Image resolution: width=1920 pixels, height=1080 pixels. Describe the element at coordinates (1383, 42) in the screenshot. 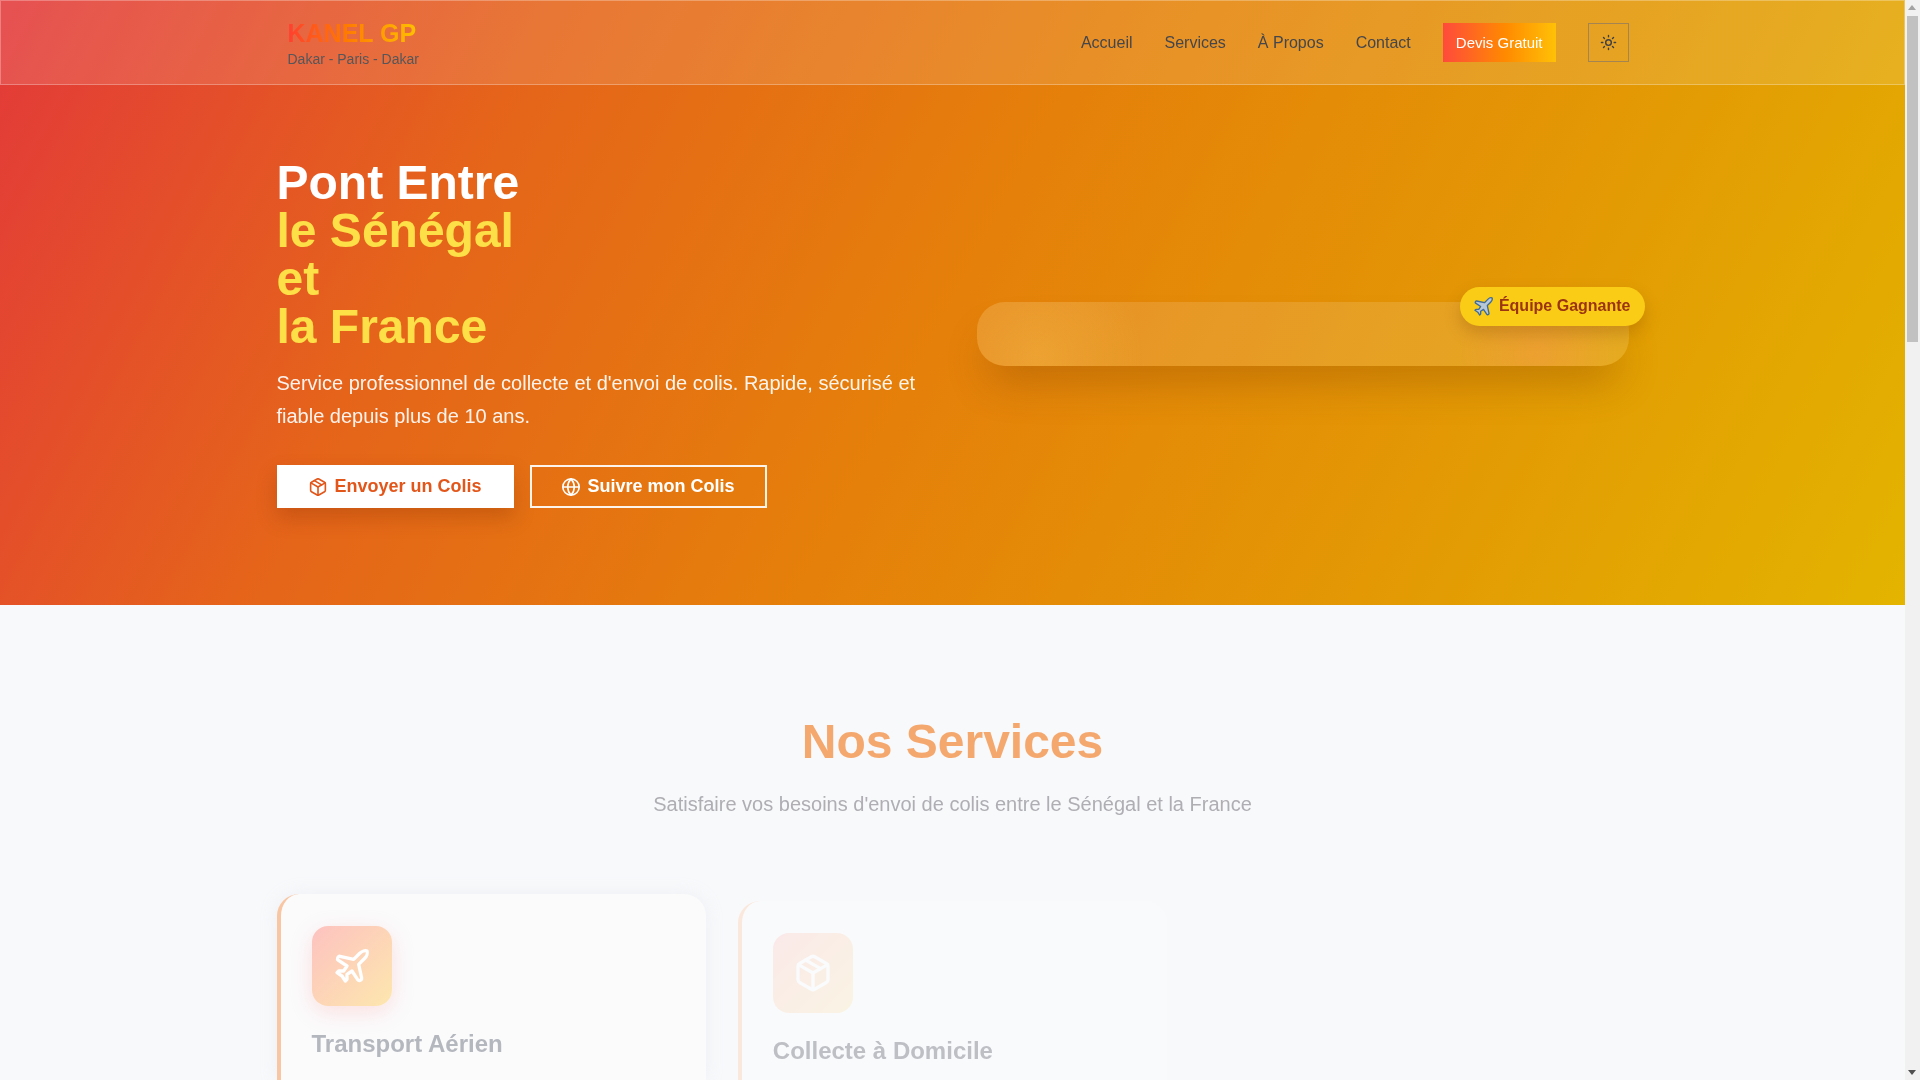

I see `nav-link: Contact` at that location.